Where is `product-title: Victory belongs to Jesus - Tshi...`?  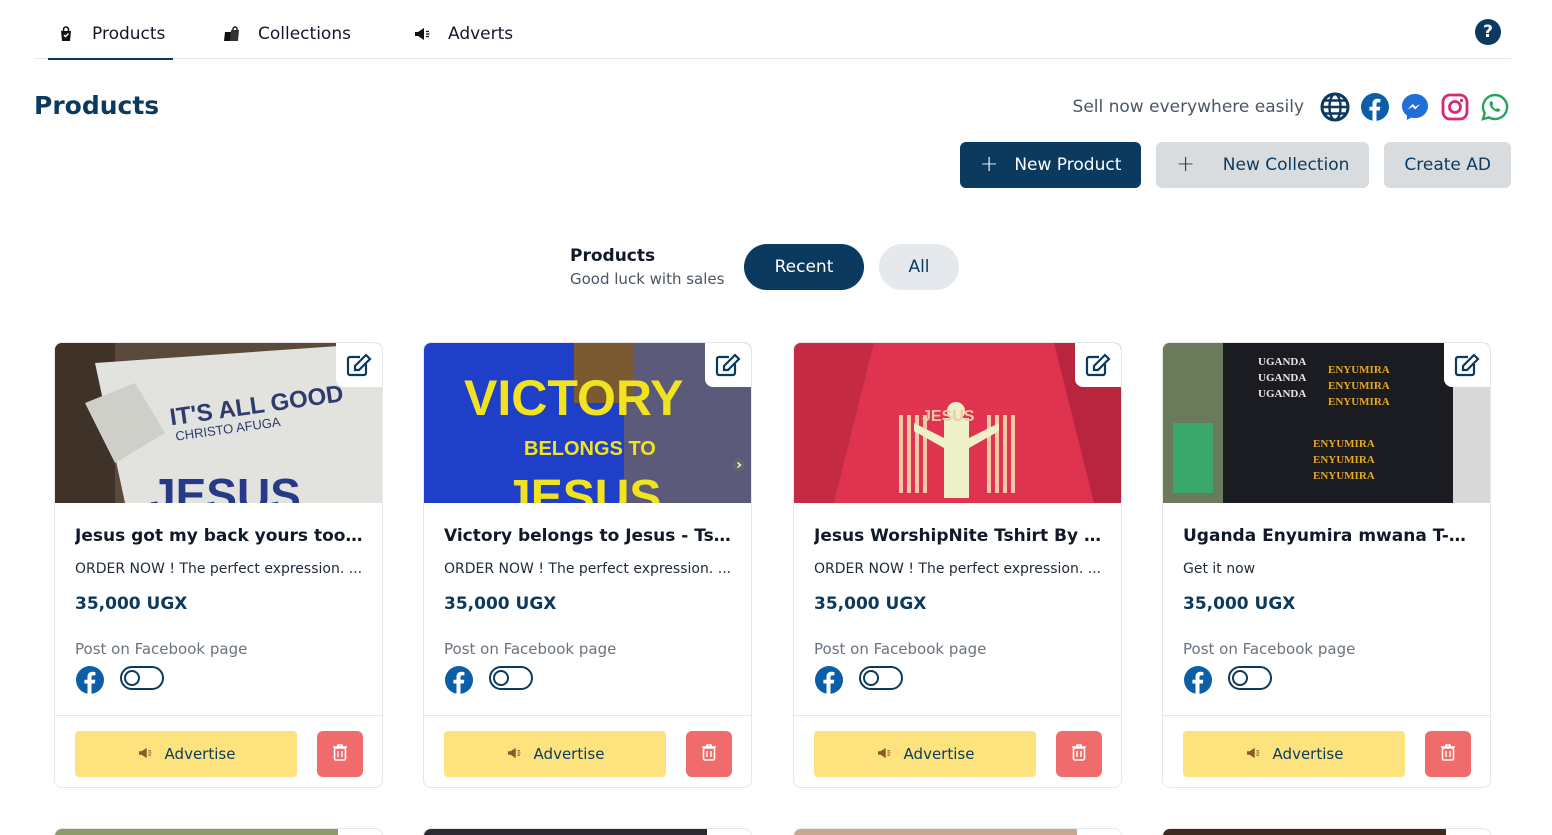
product-title: Victory belongs to Jesus - Tshi... is located at coordinates (589, 536).